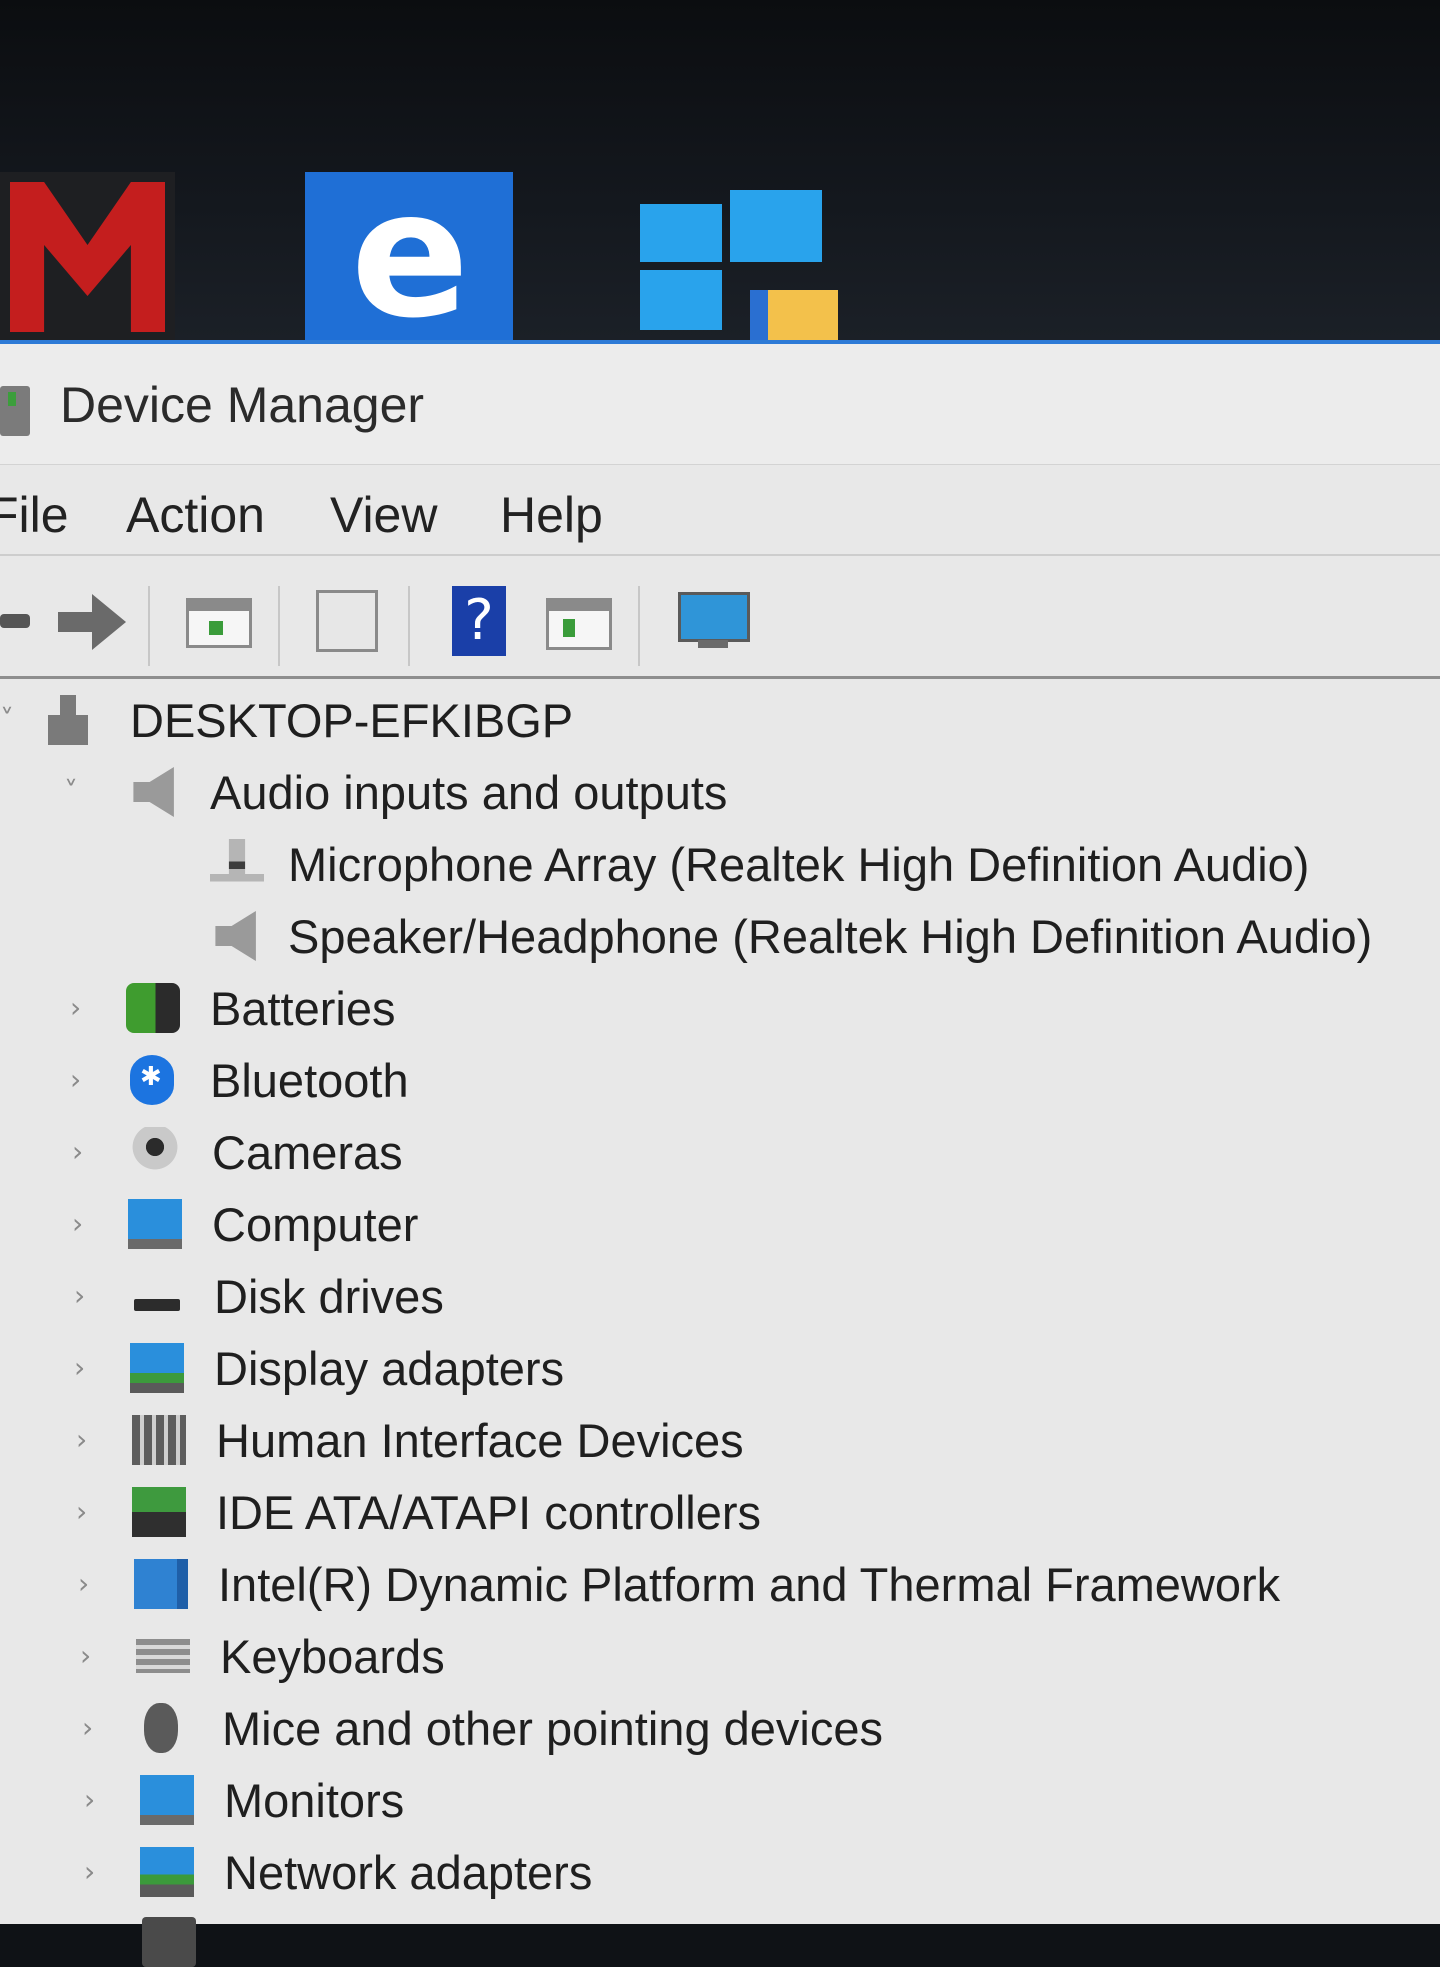  I want to click on tree-category-label: Bluetooth, so click(309, 1080).